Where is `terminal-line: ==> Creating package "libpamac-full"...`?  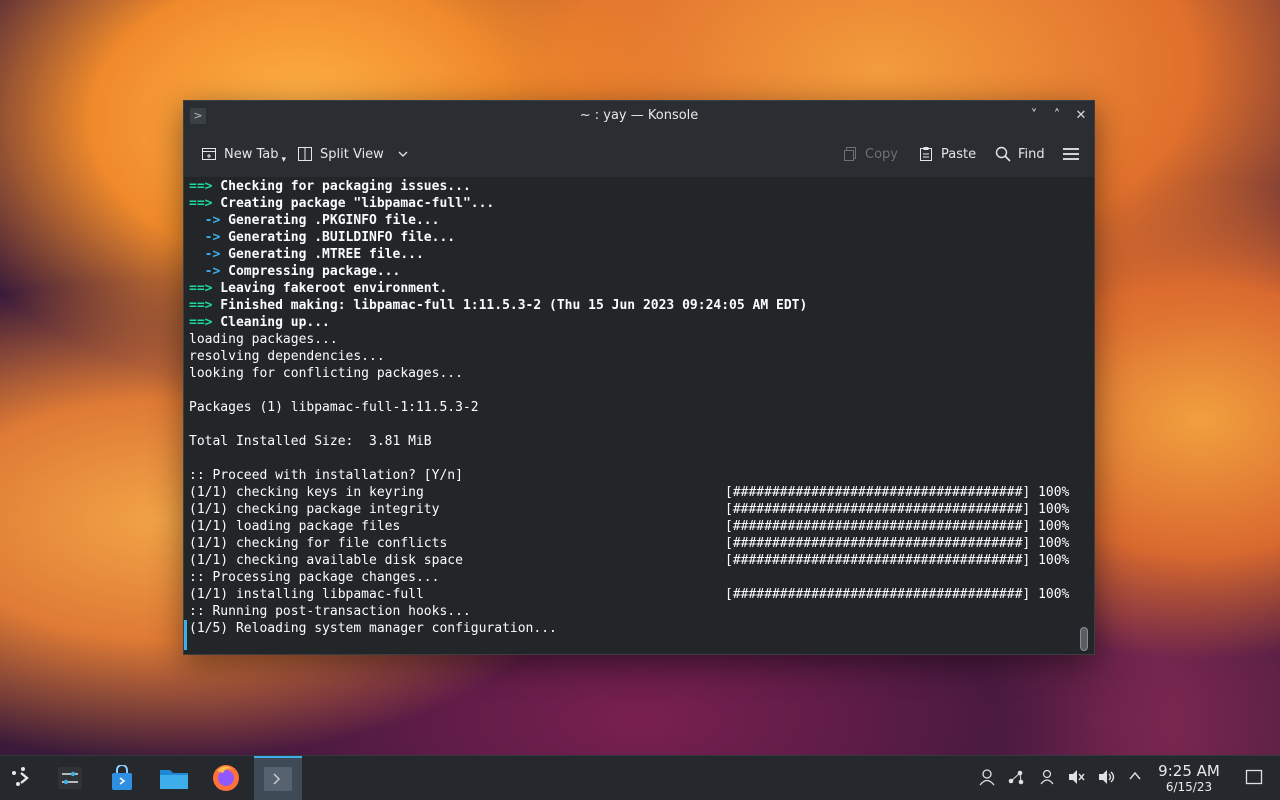
terminal-line: ==> Creating package "libpamac-full"... is located at coordinates (630, 203).